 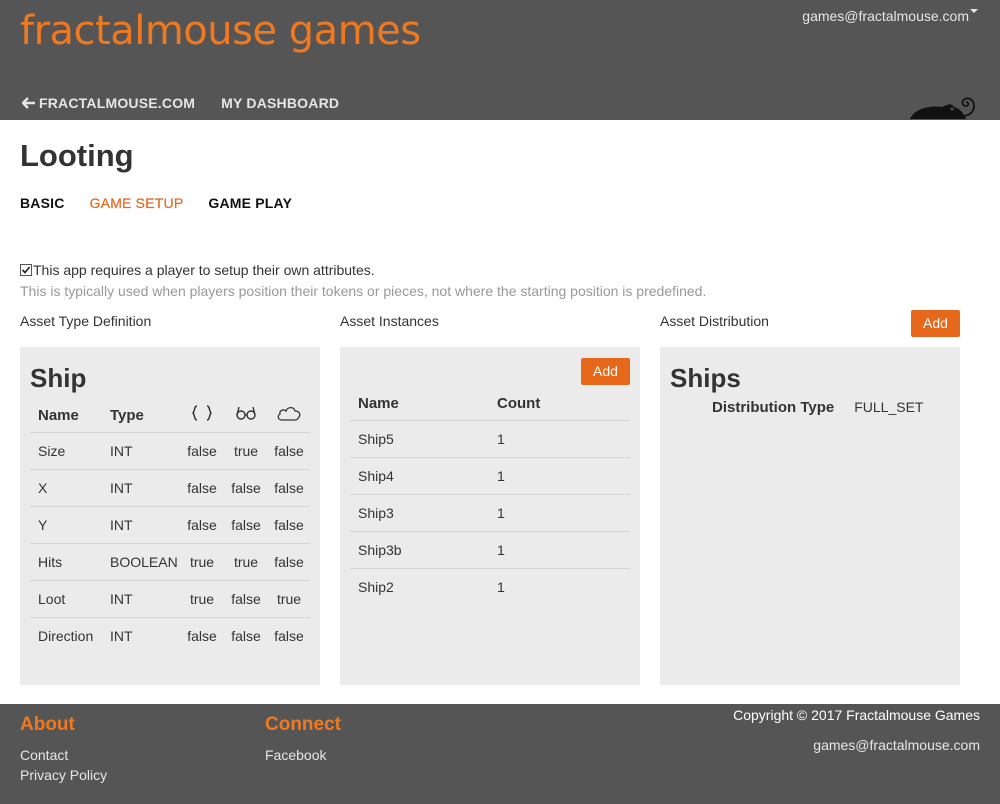 I want to click on asset-distribution-label: Asset Distribution, so click(x=714, y=321).